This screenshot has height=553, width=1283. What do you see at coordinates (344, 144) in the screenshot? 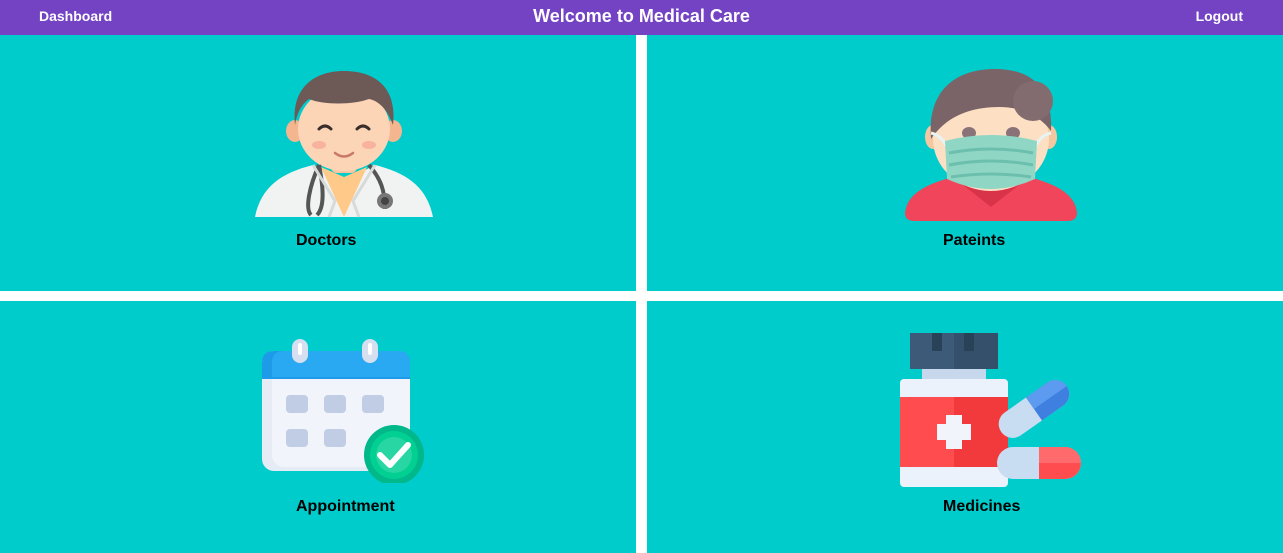
I see `doctor-icon` at bounding box center [344, 144].